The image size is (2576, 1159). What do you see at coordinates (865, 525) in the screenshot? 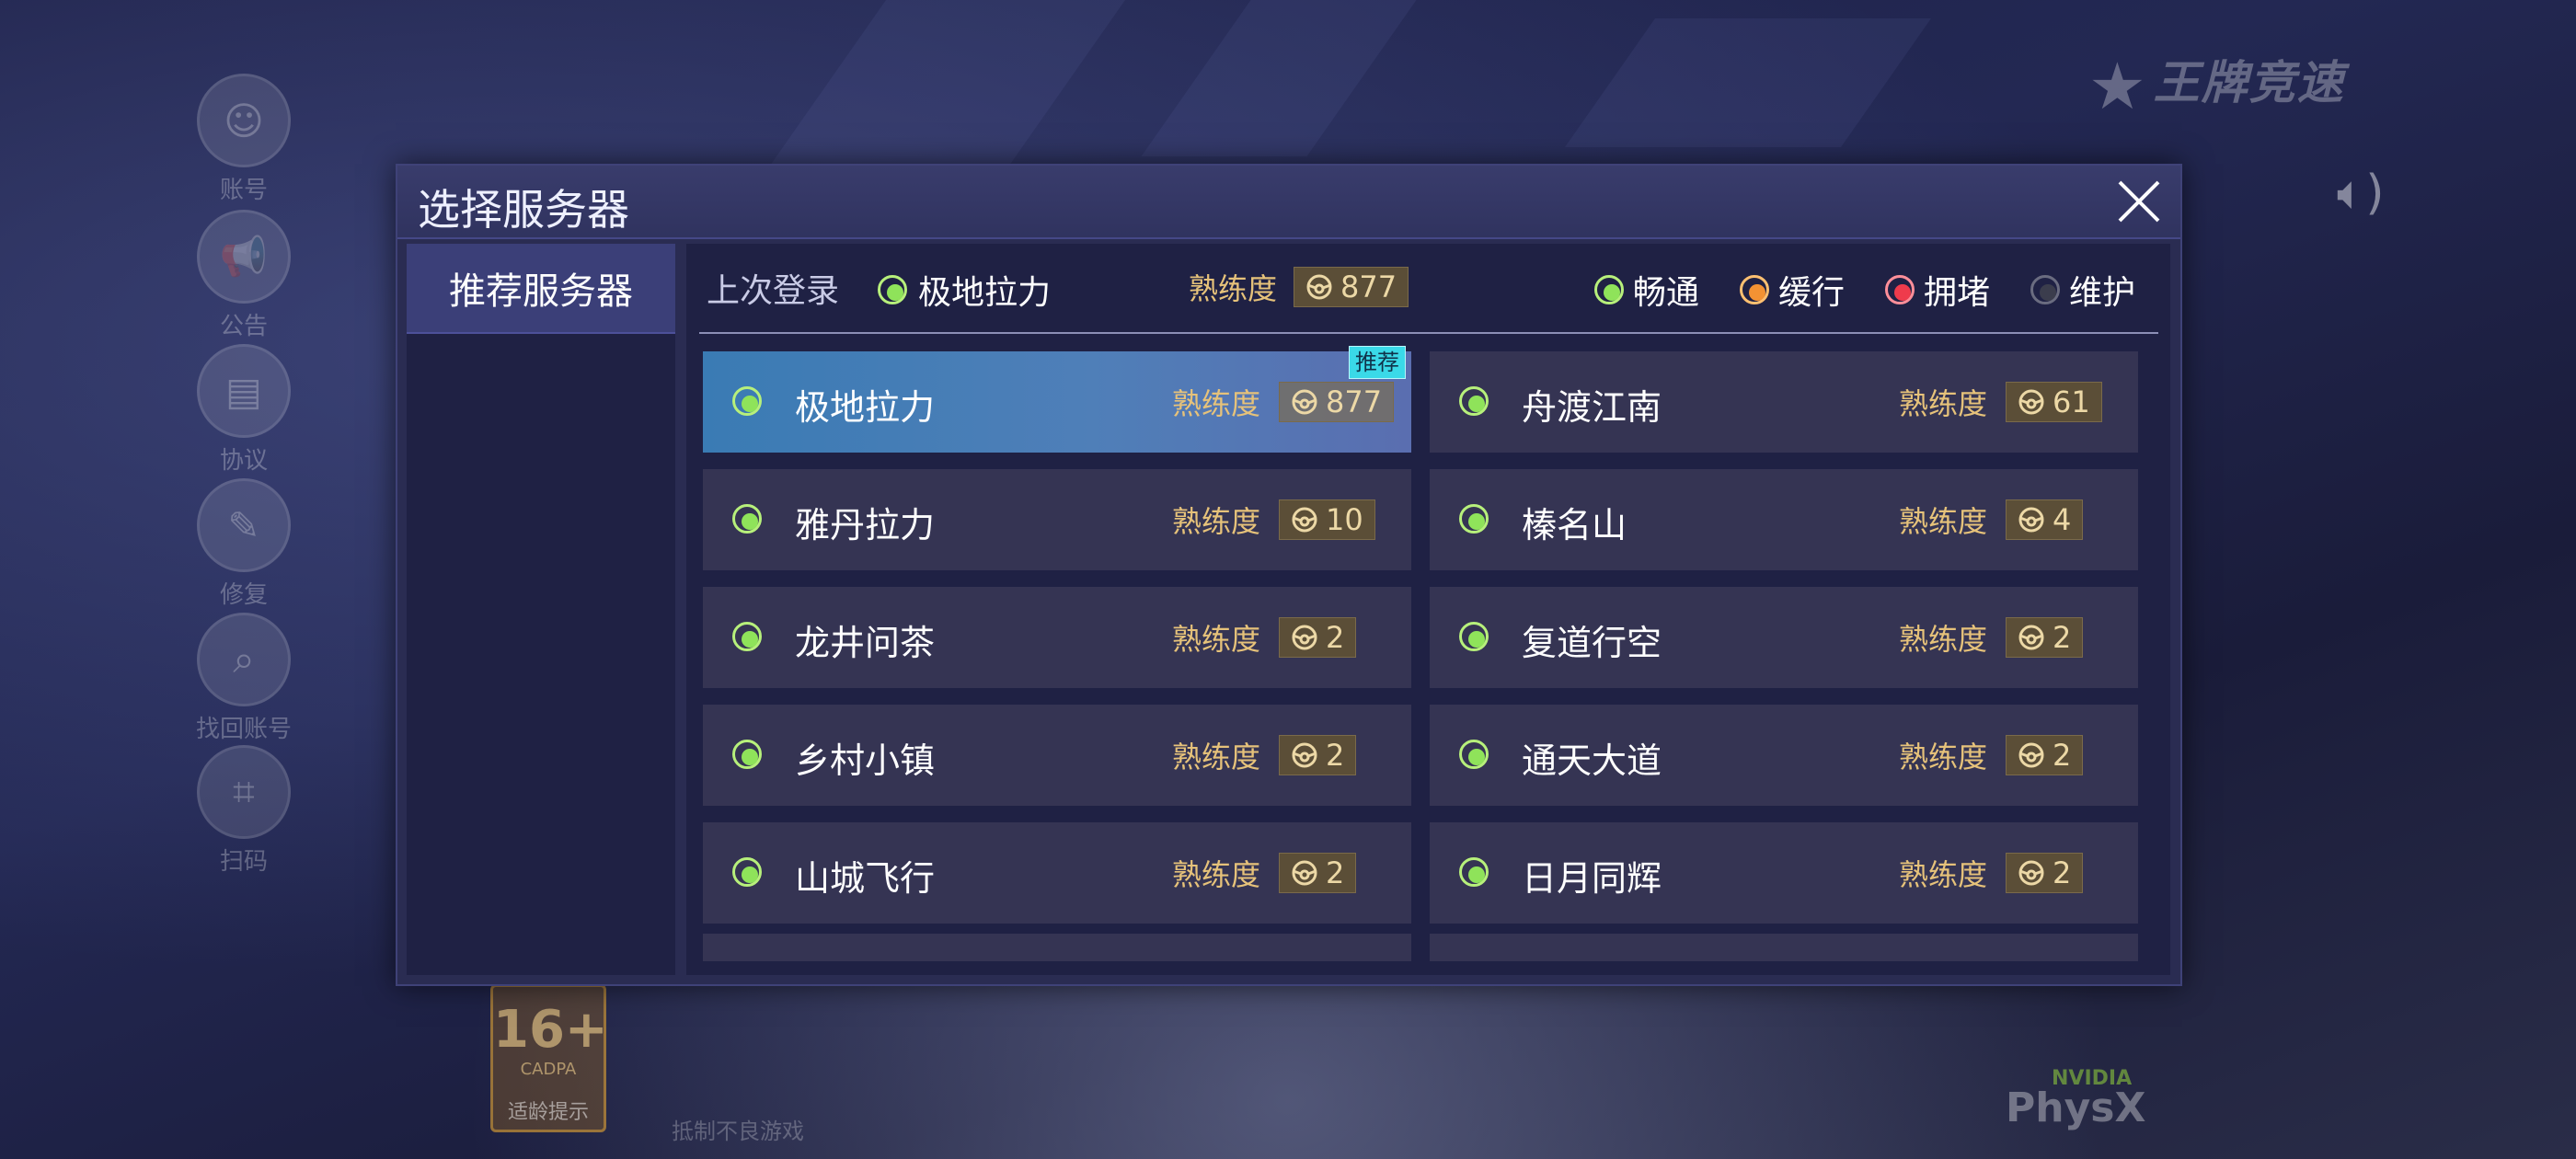
I see `server-name: 雅丹拉力` at bounding box center [865, 525].